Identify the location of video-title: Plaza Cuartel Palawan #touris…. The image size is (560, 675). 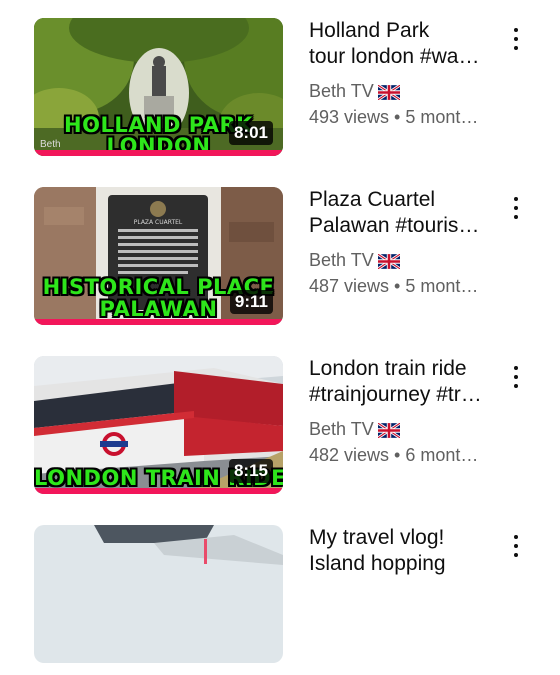
(404, 213).